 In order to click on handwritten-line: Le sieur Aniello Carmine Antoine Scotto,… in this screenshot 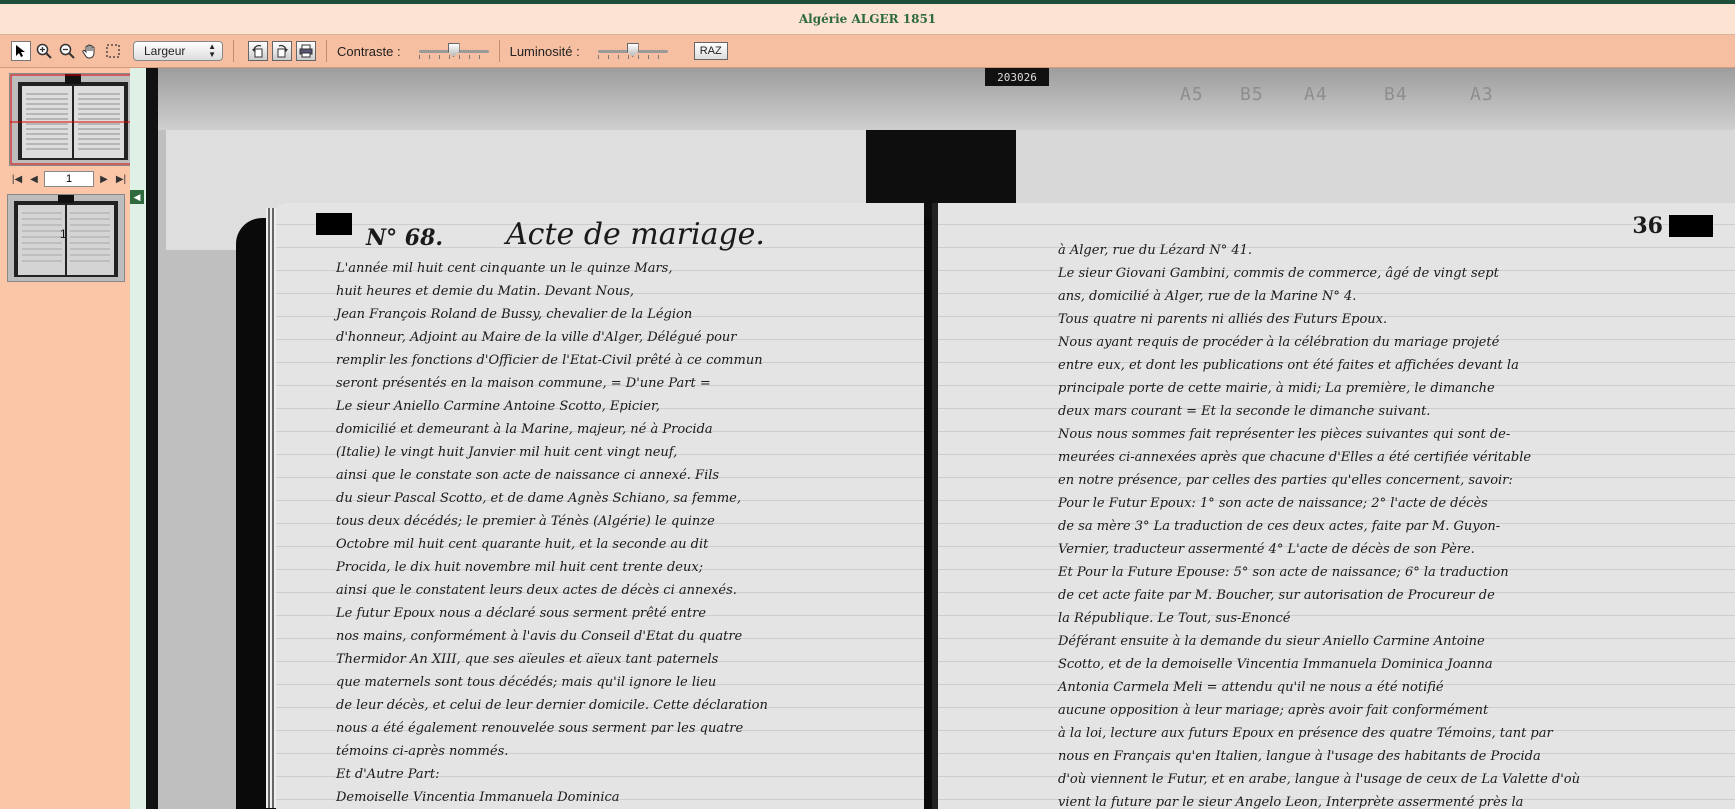, I will do `click(498, 406)`.